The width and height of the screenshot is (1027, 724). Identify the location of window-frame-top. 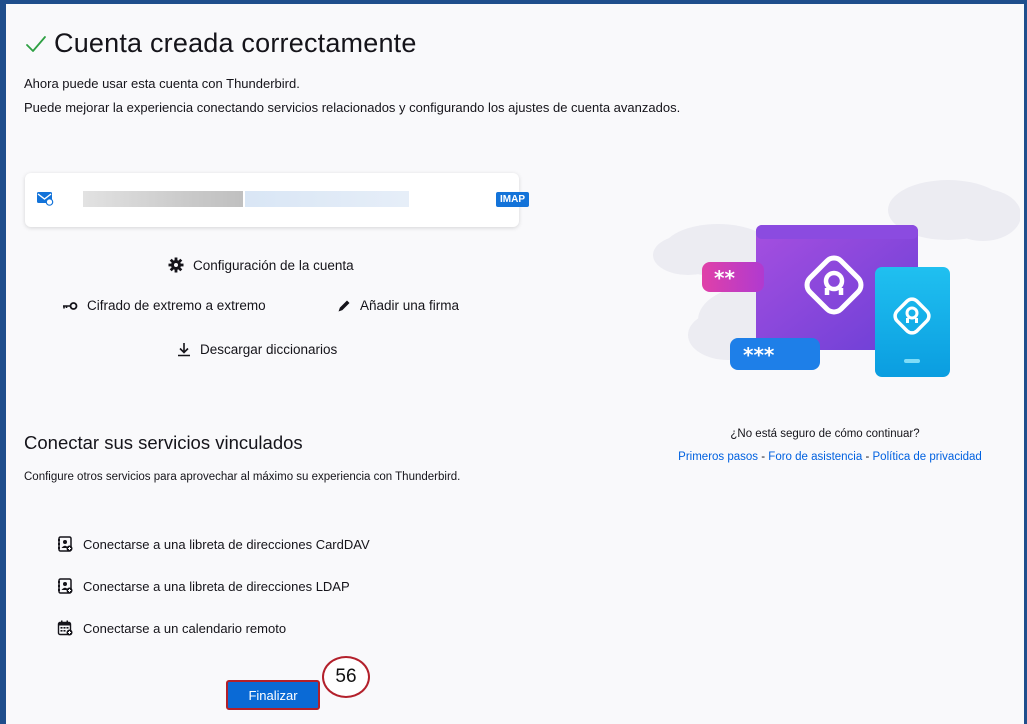
(513, 2).